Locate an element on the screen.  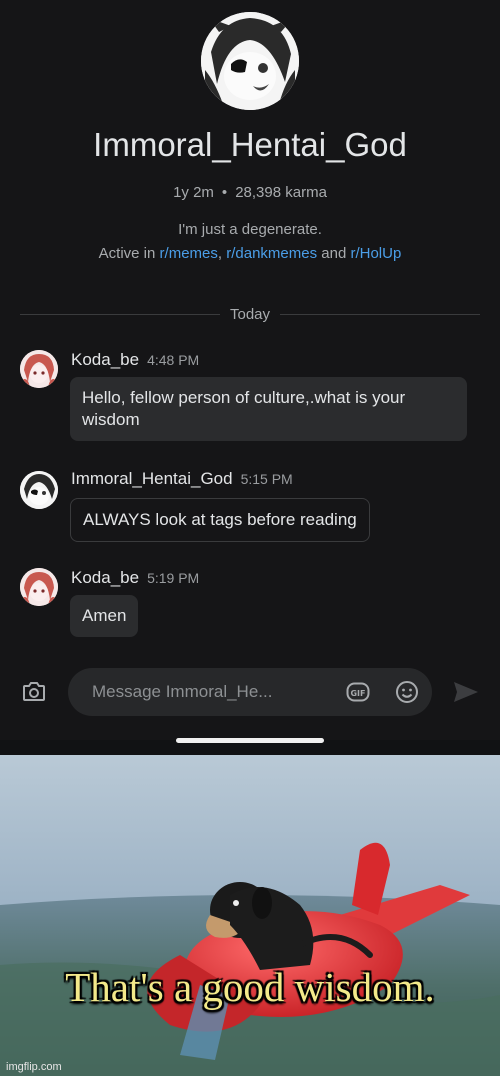
message-timestamp: 4:48 PM is located at coordinates (173, 360).